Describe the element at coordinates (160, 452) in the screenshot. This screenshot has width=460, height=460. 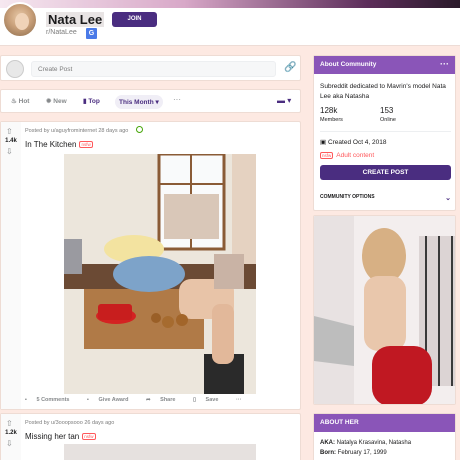
I see `post-image` at that location.